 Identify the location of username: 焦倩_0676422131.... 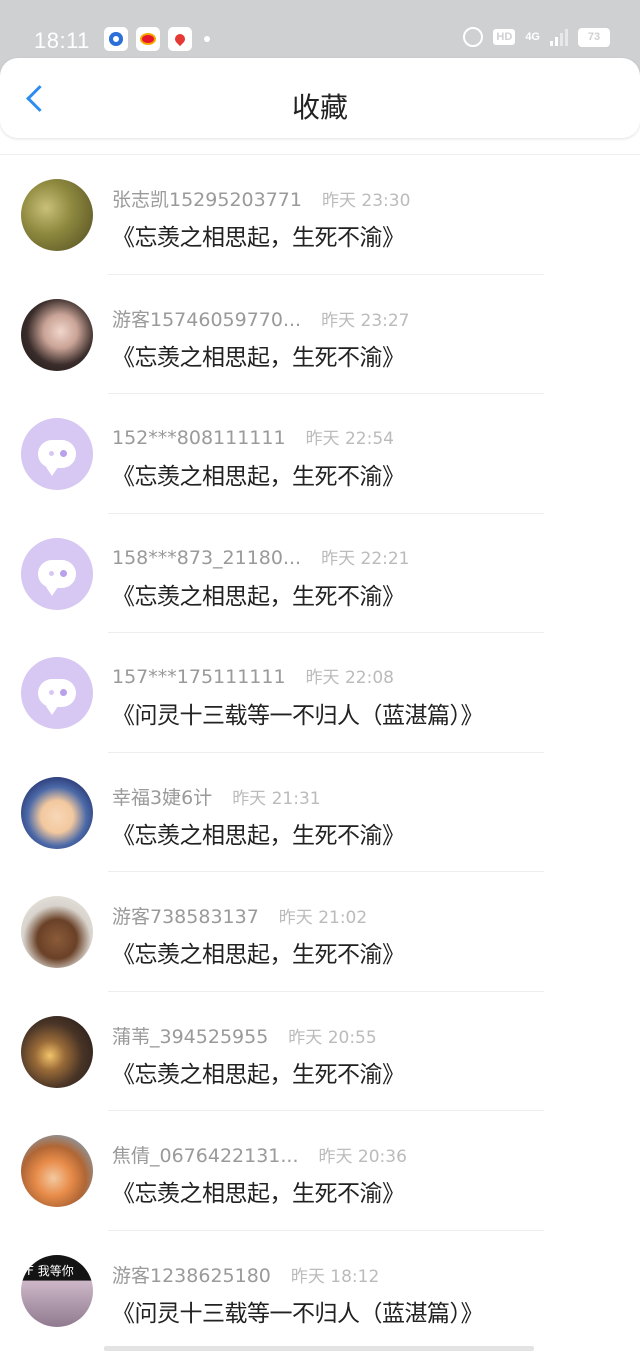
(205, 1154).